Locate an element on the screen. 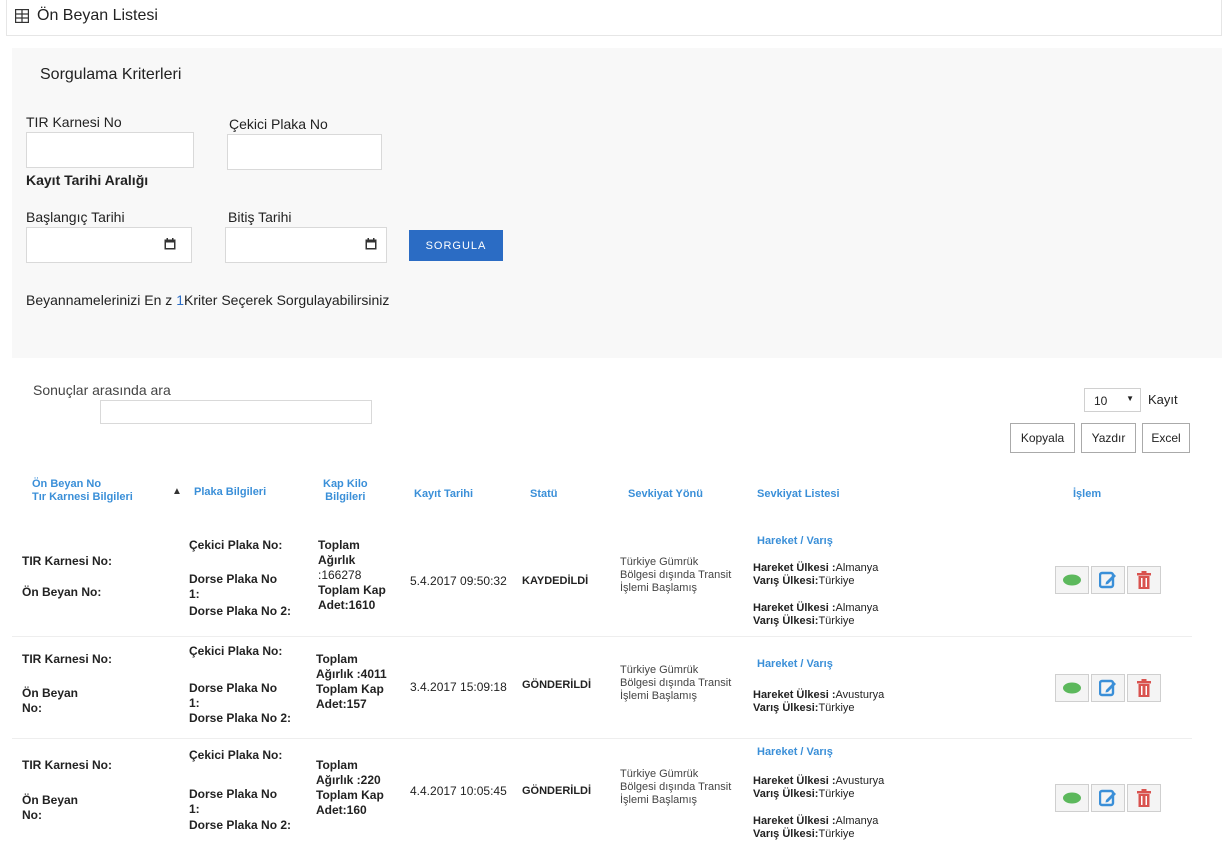 The height and width of the screenshot is (851, 1228). row1-tir-label: TIR Karnesi No: is located at coordinates (67, 561).